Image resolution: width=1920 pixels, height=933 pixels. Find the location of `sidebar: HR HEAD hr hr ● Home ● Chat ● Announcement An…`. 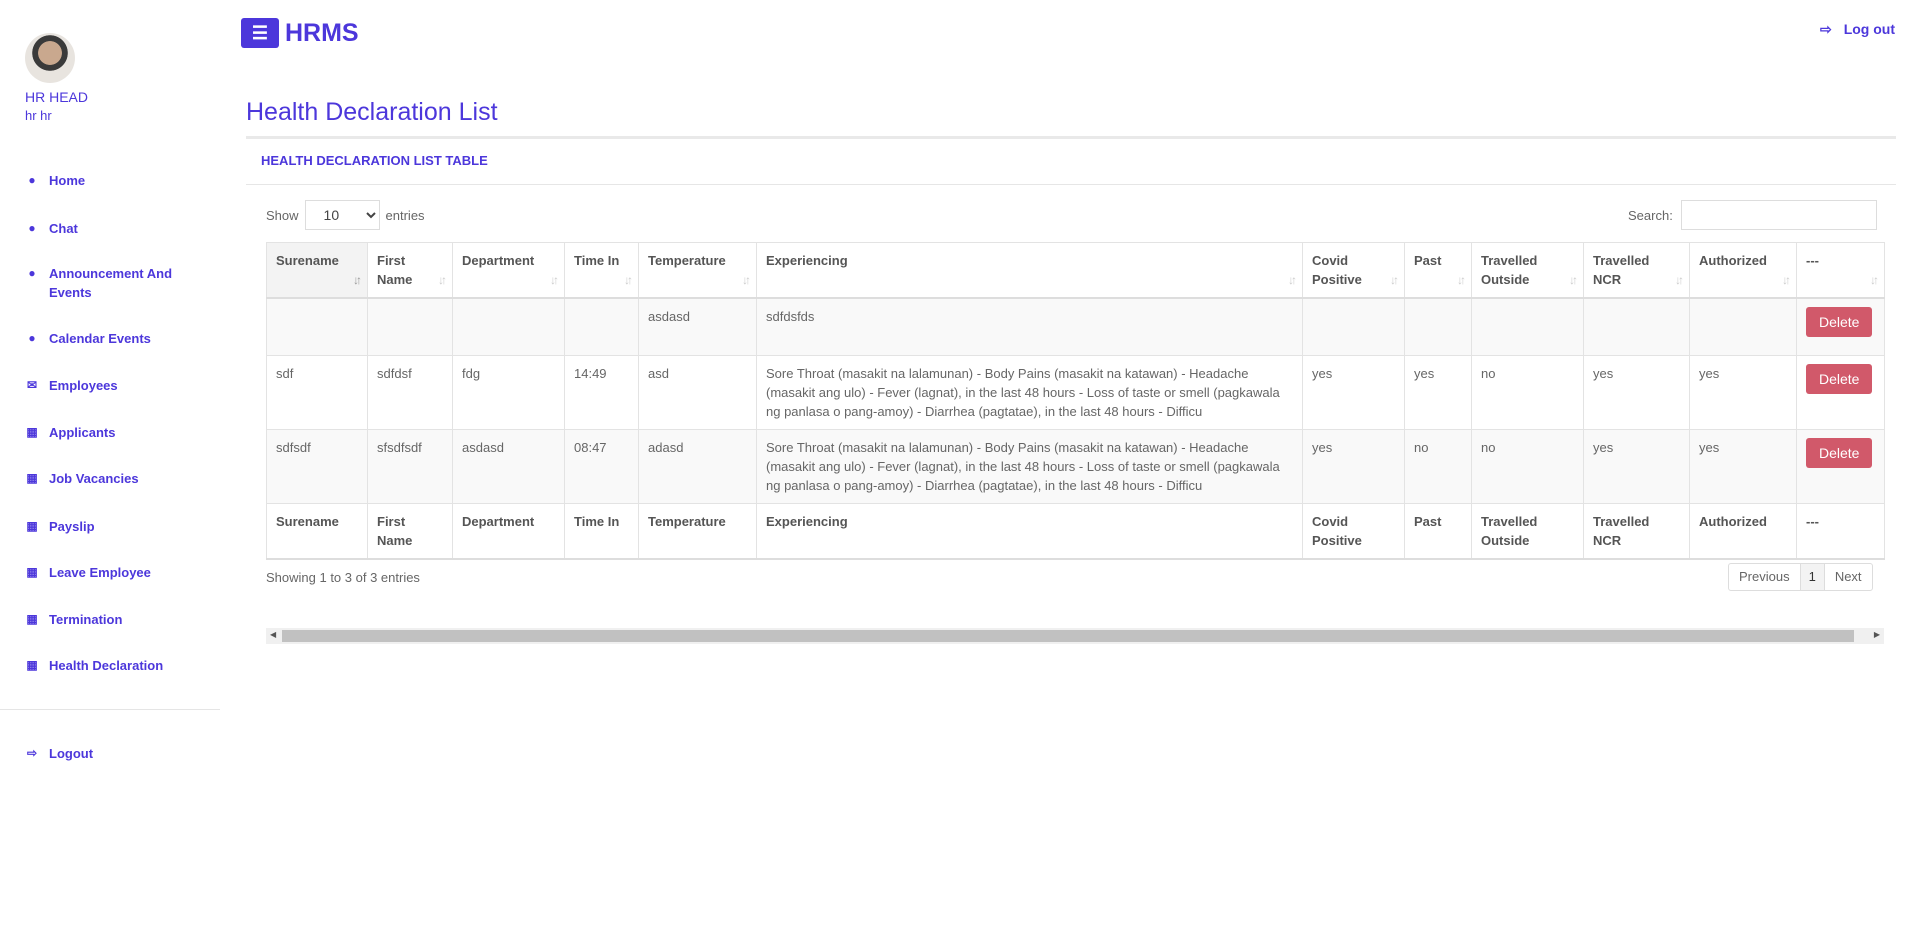

sidebar: HR HEAD hr hr ● Home ● Chat ● Announcement An… is located at coordinates (110, 466).